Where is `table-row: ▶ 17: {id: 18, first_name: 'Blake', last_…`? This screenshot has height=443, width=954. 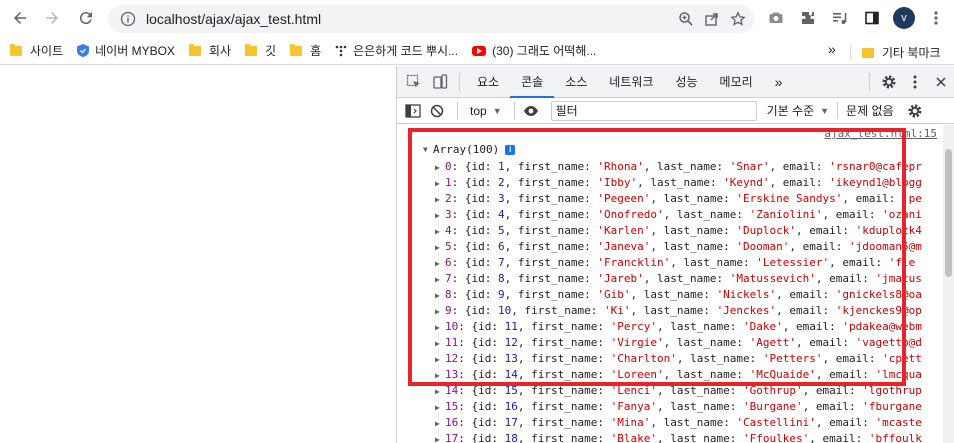 table-row: ▶ 17: {id: 18, first_name: 'Blake', last_… is located at coordinates (678, 437).